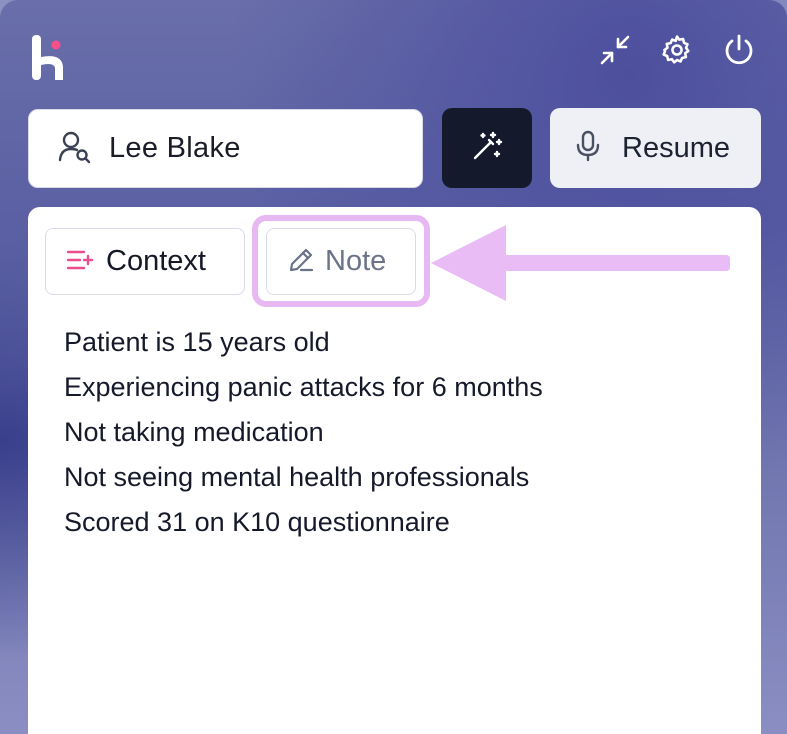 Image resolution: width=787 pixels, height=734 pixels. I want to click on note-line: Patient is 15 years old, so click(197, 342).